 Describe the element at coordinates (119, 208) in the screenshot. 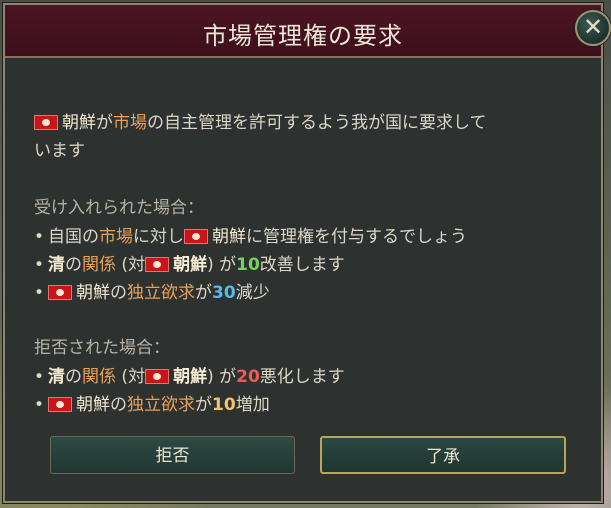

I see `accepted-header: 受け入れられた場合：` at that location.